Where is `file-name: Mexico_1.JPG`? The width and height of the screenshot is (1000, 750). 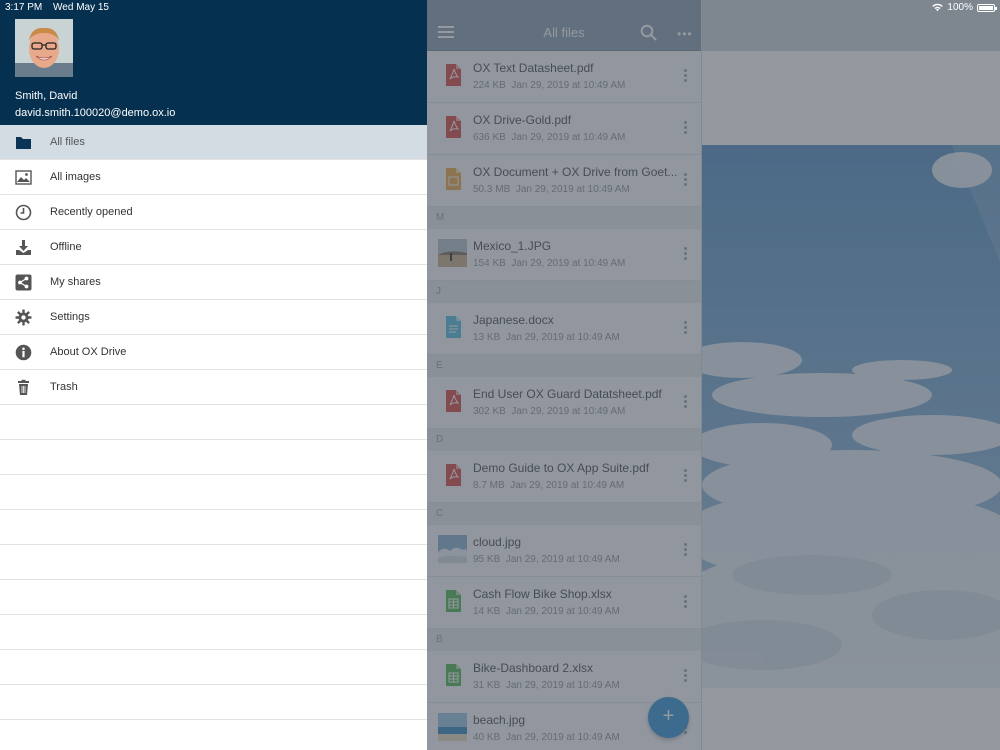 file-name: Mexico_1.JPG is located at coordinates (512, 246).